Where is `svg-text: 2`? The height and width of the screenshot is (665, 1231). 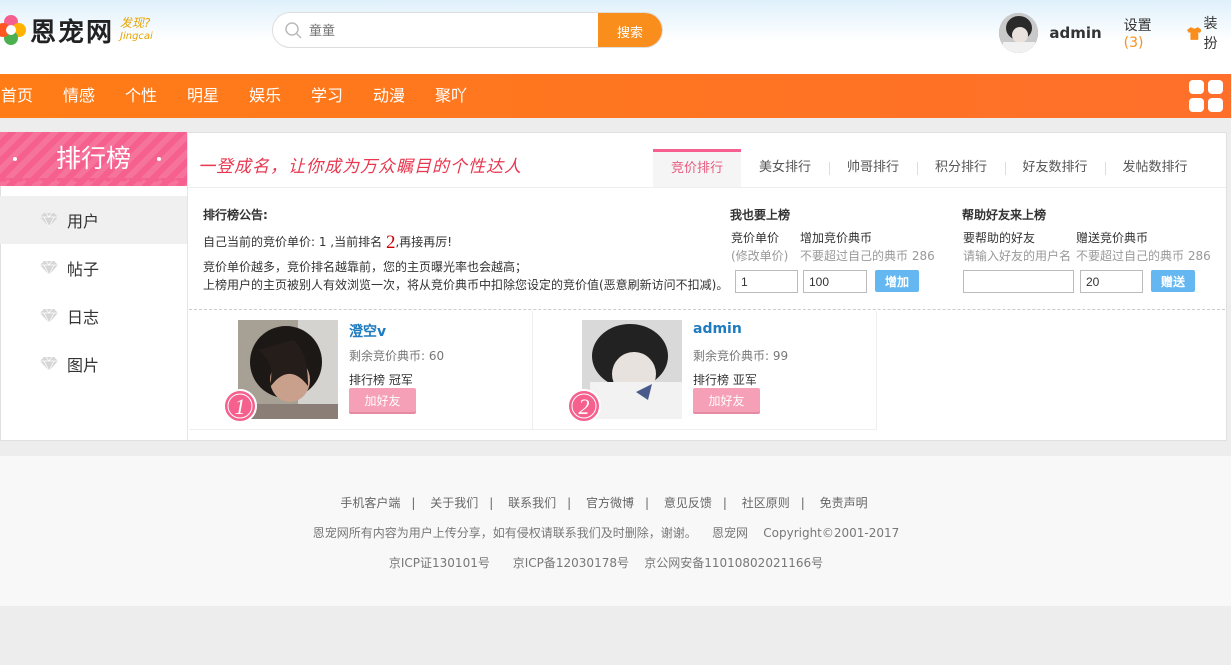
svg-text: 2 is located at coordinates (584, 406).